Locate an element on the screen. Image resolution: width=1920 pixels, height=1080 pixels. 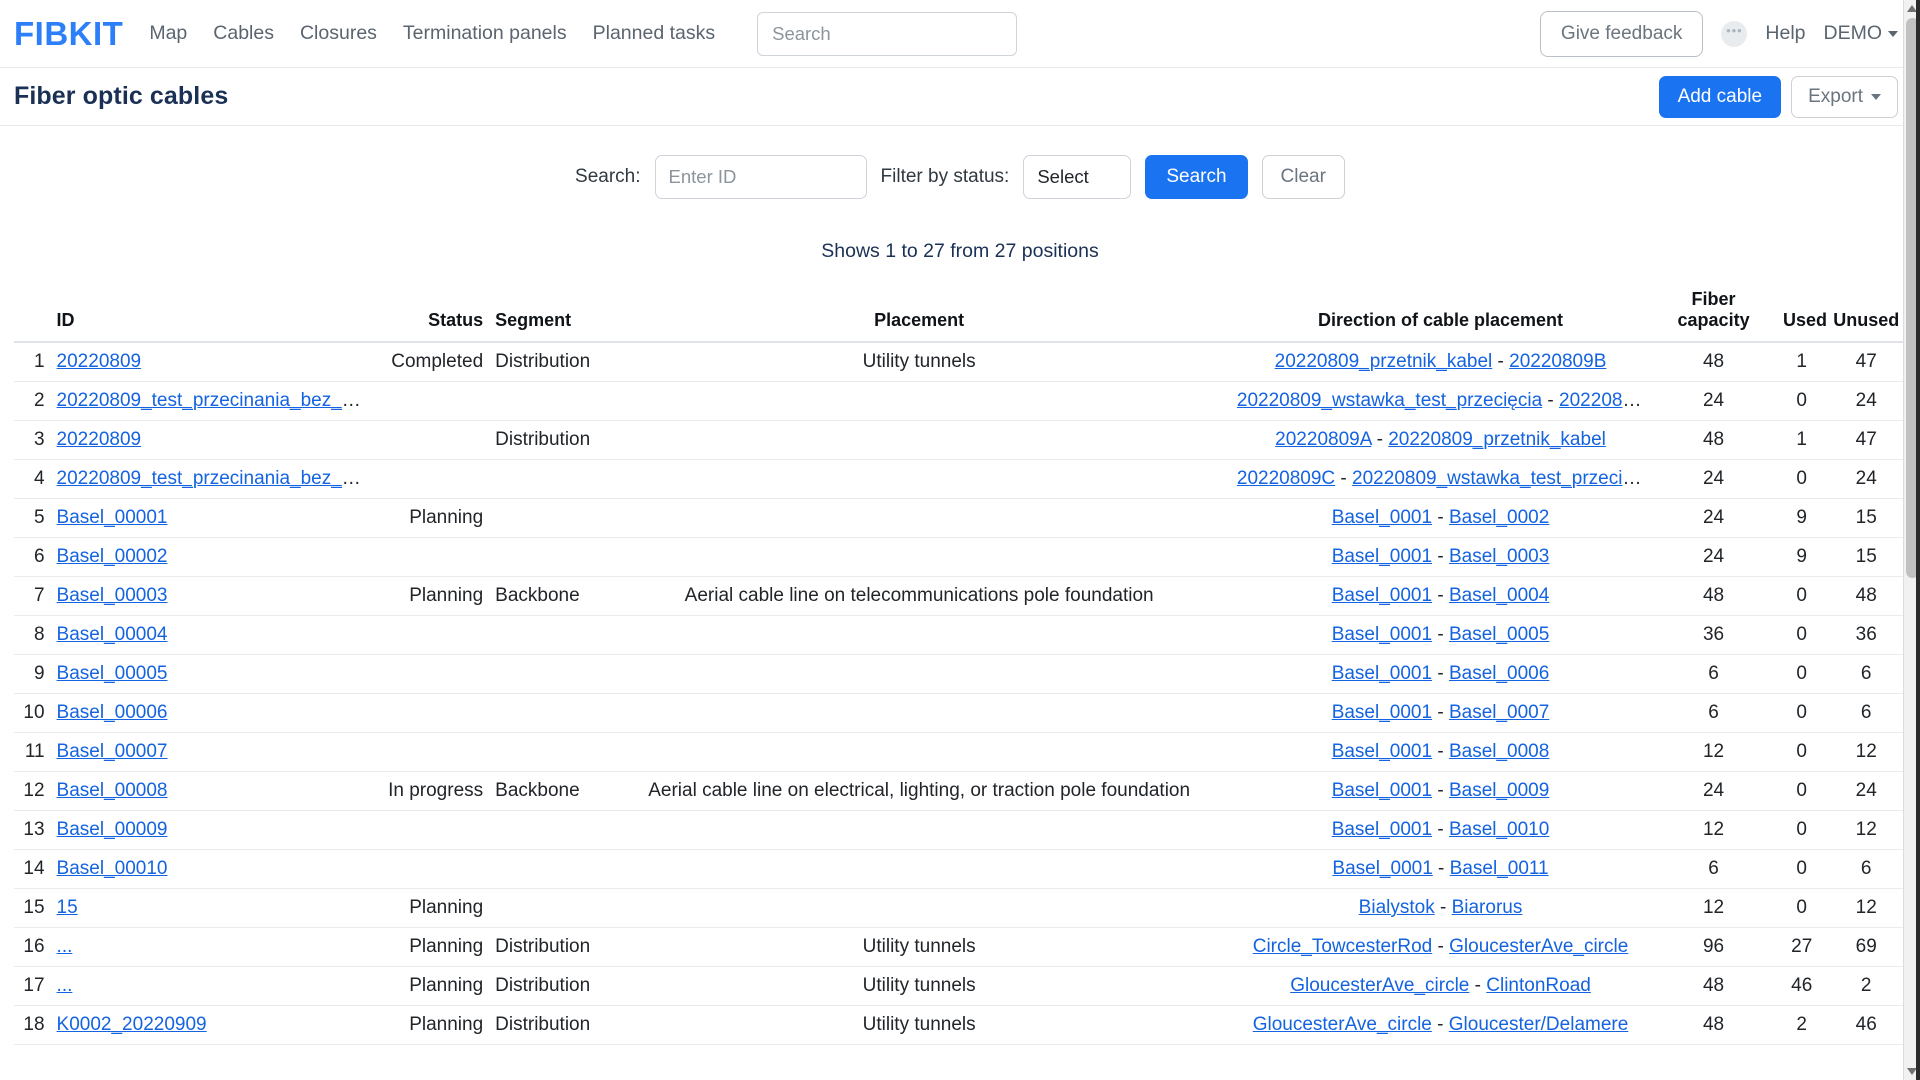
search-field-label: Search: is located at coordinates (608, 176).